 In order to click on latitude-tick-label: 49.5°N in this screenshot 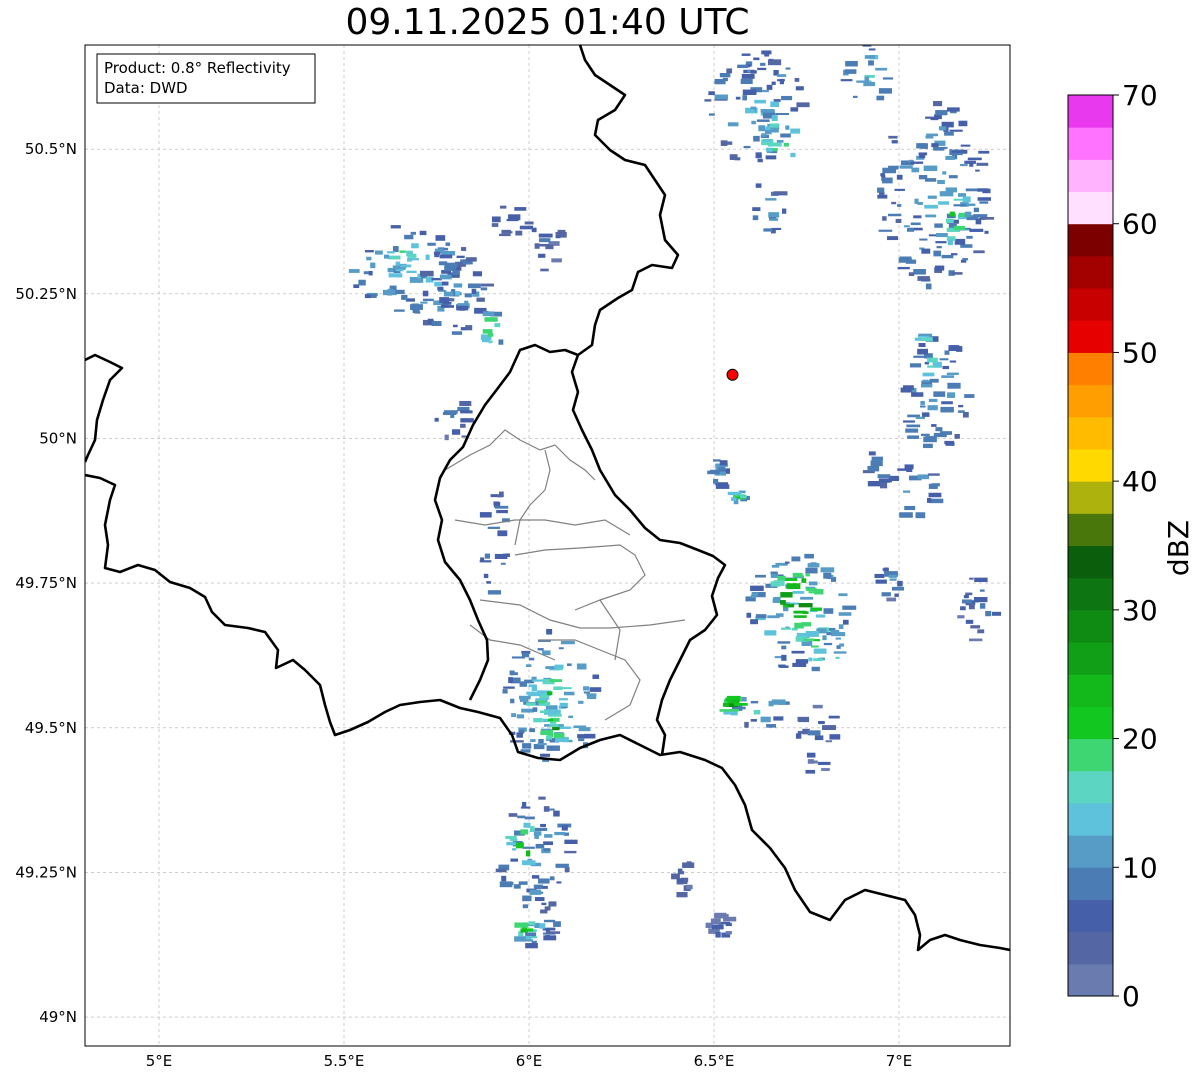, I will do `click(51, 728)`.